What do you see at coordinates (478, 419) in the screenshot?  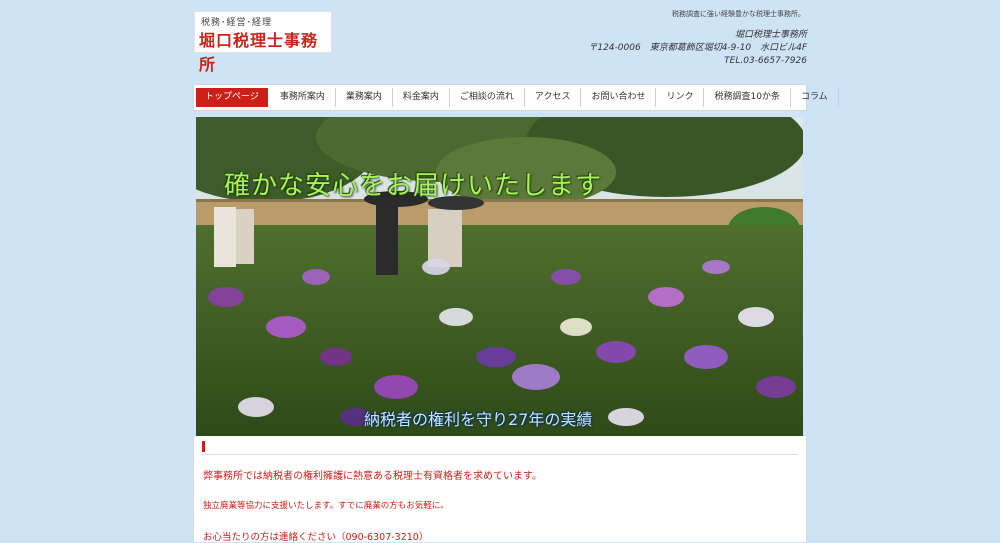 I see `hero-caption: 納税者の権利を守り27年の実績` at bounding box center [478, 419].